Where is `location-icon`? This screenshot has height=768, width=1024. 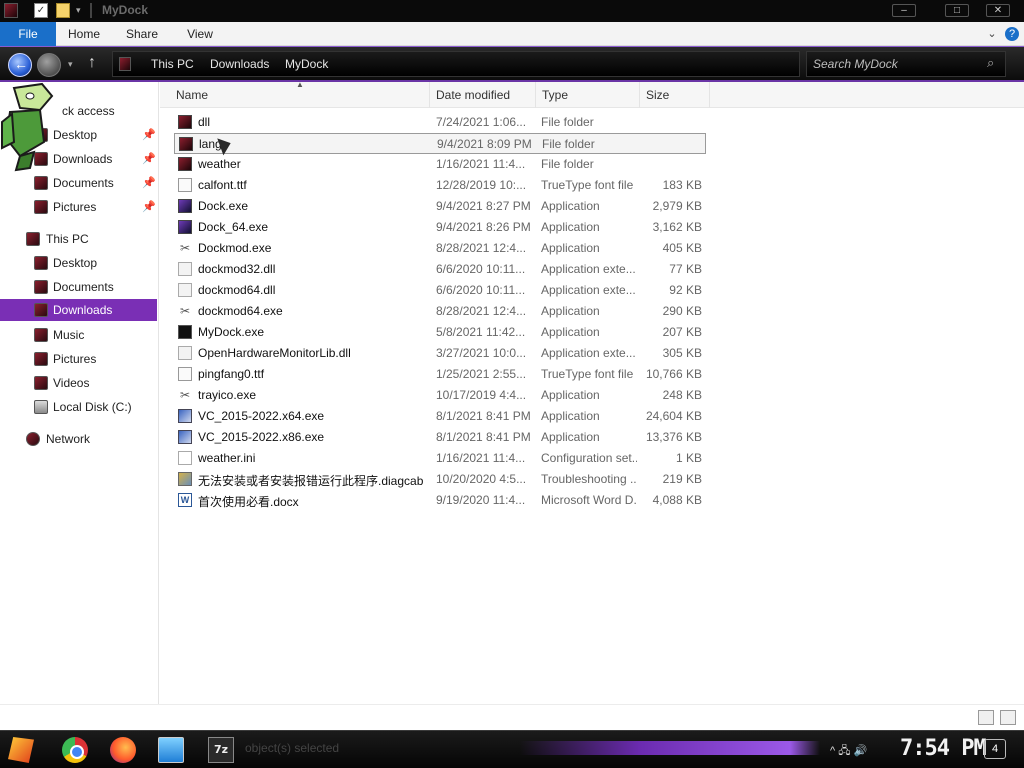 location-icon is located at coordinates (125, 64).